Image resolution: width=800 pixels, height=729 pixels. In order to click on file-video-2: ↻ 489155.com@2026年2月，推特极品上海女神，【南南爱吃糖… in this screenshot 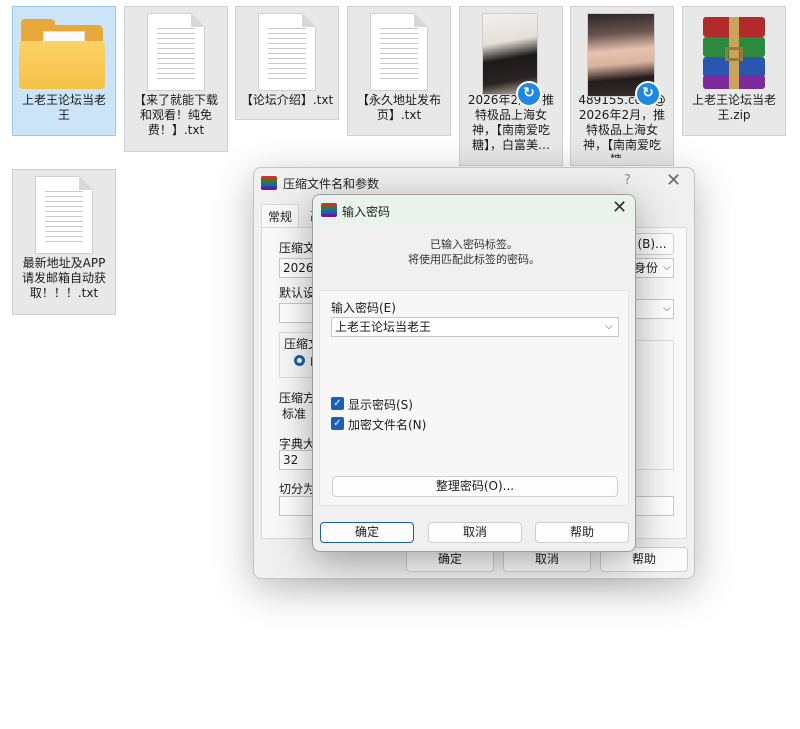, I will do `click(622, 86)`.